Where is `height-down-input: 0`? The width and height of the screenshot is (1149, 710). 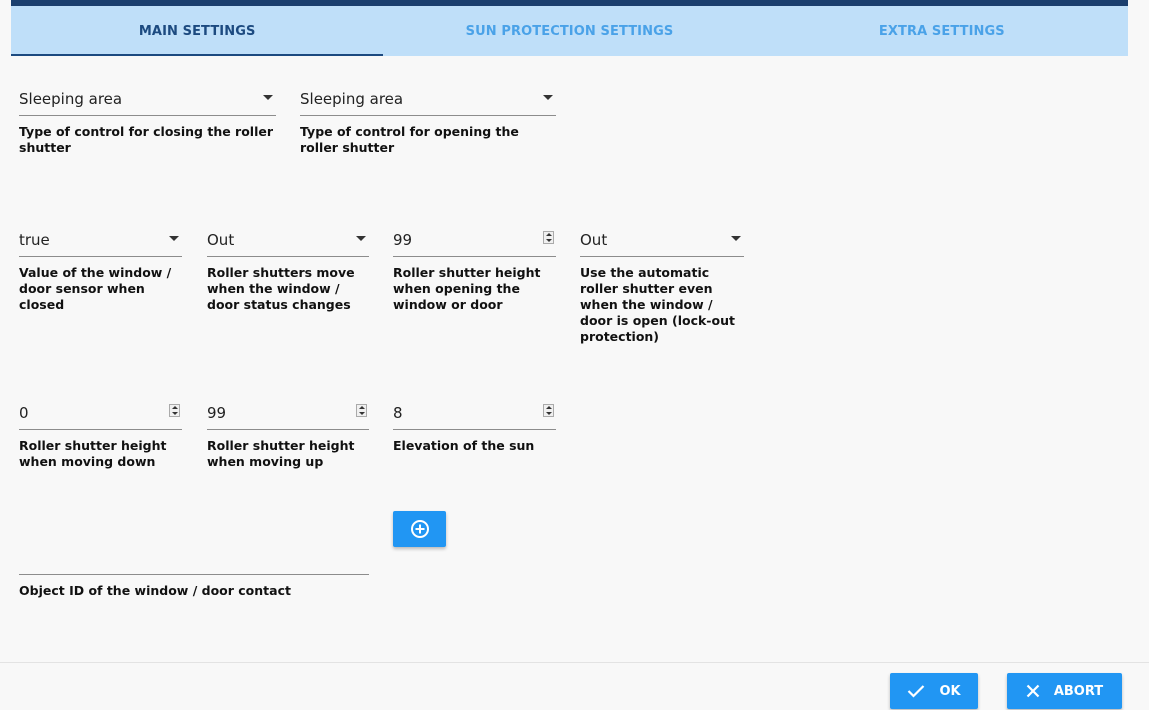
height-down-input: 0 is located at coordinates (100, 411).